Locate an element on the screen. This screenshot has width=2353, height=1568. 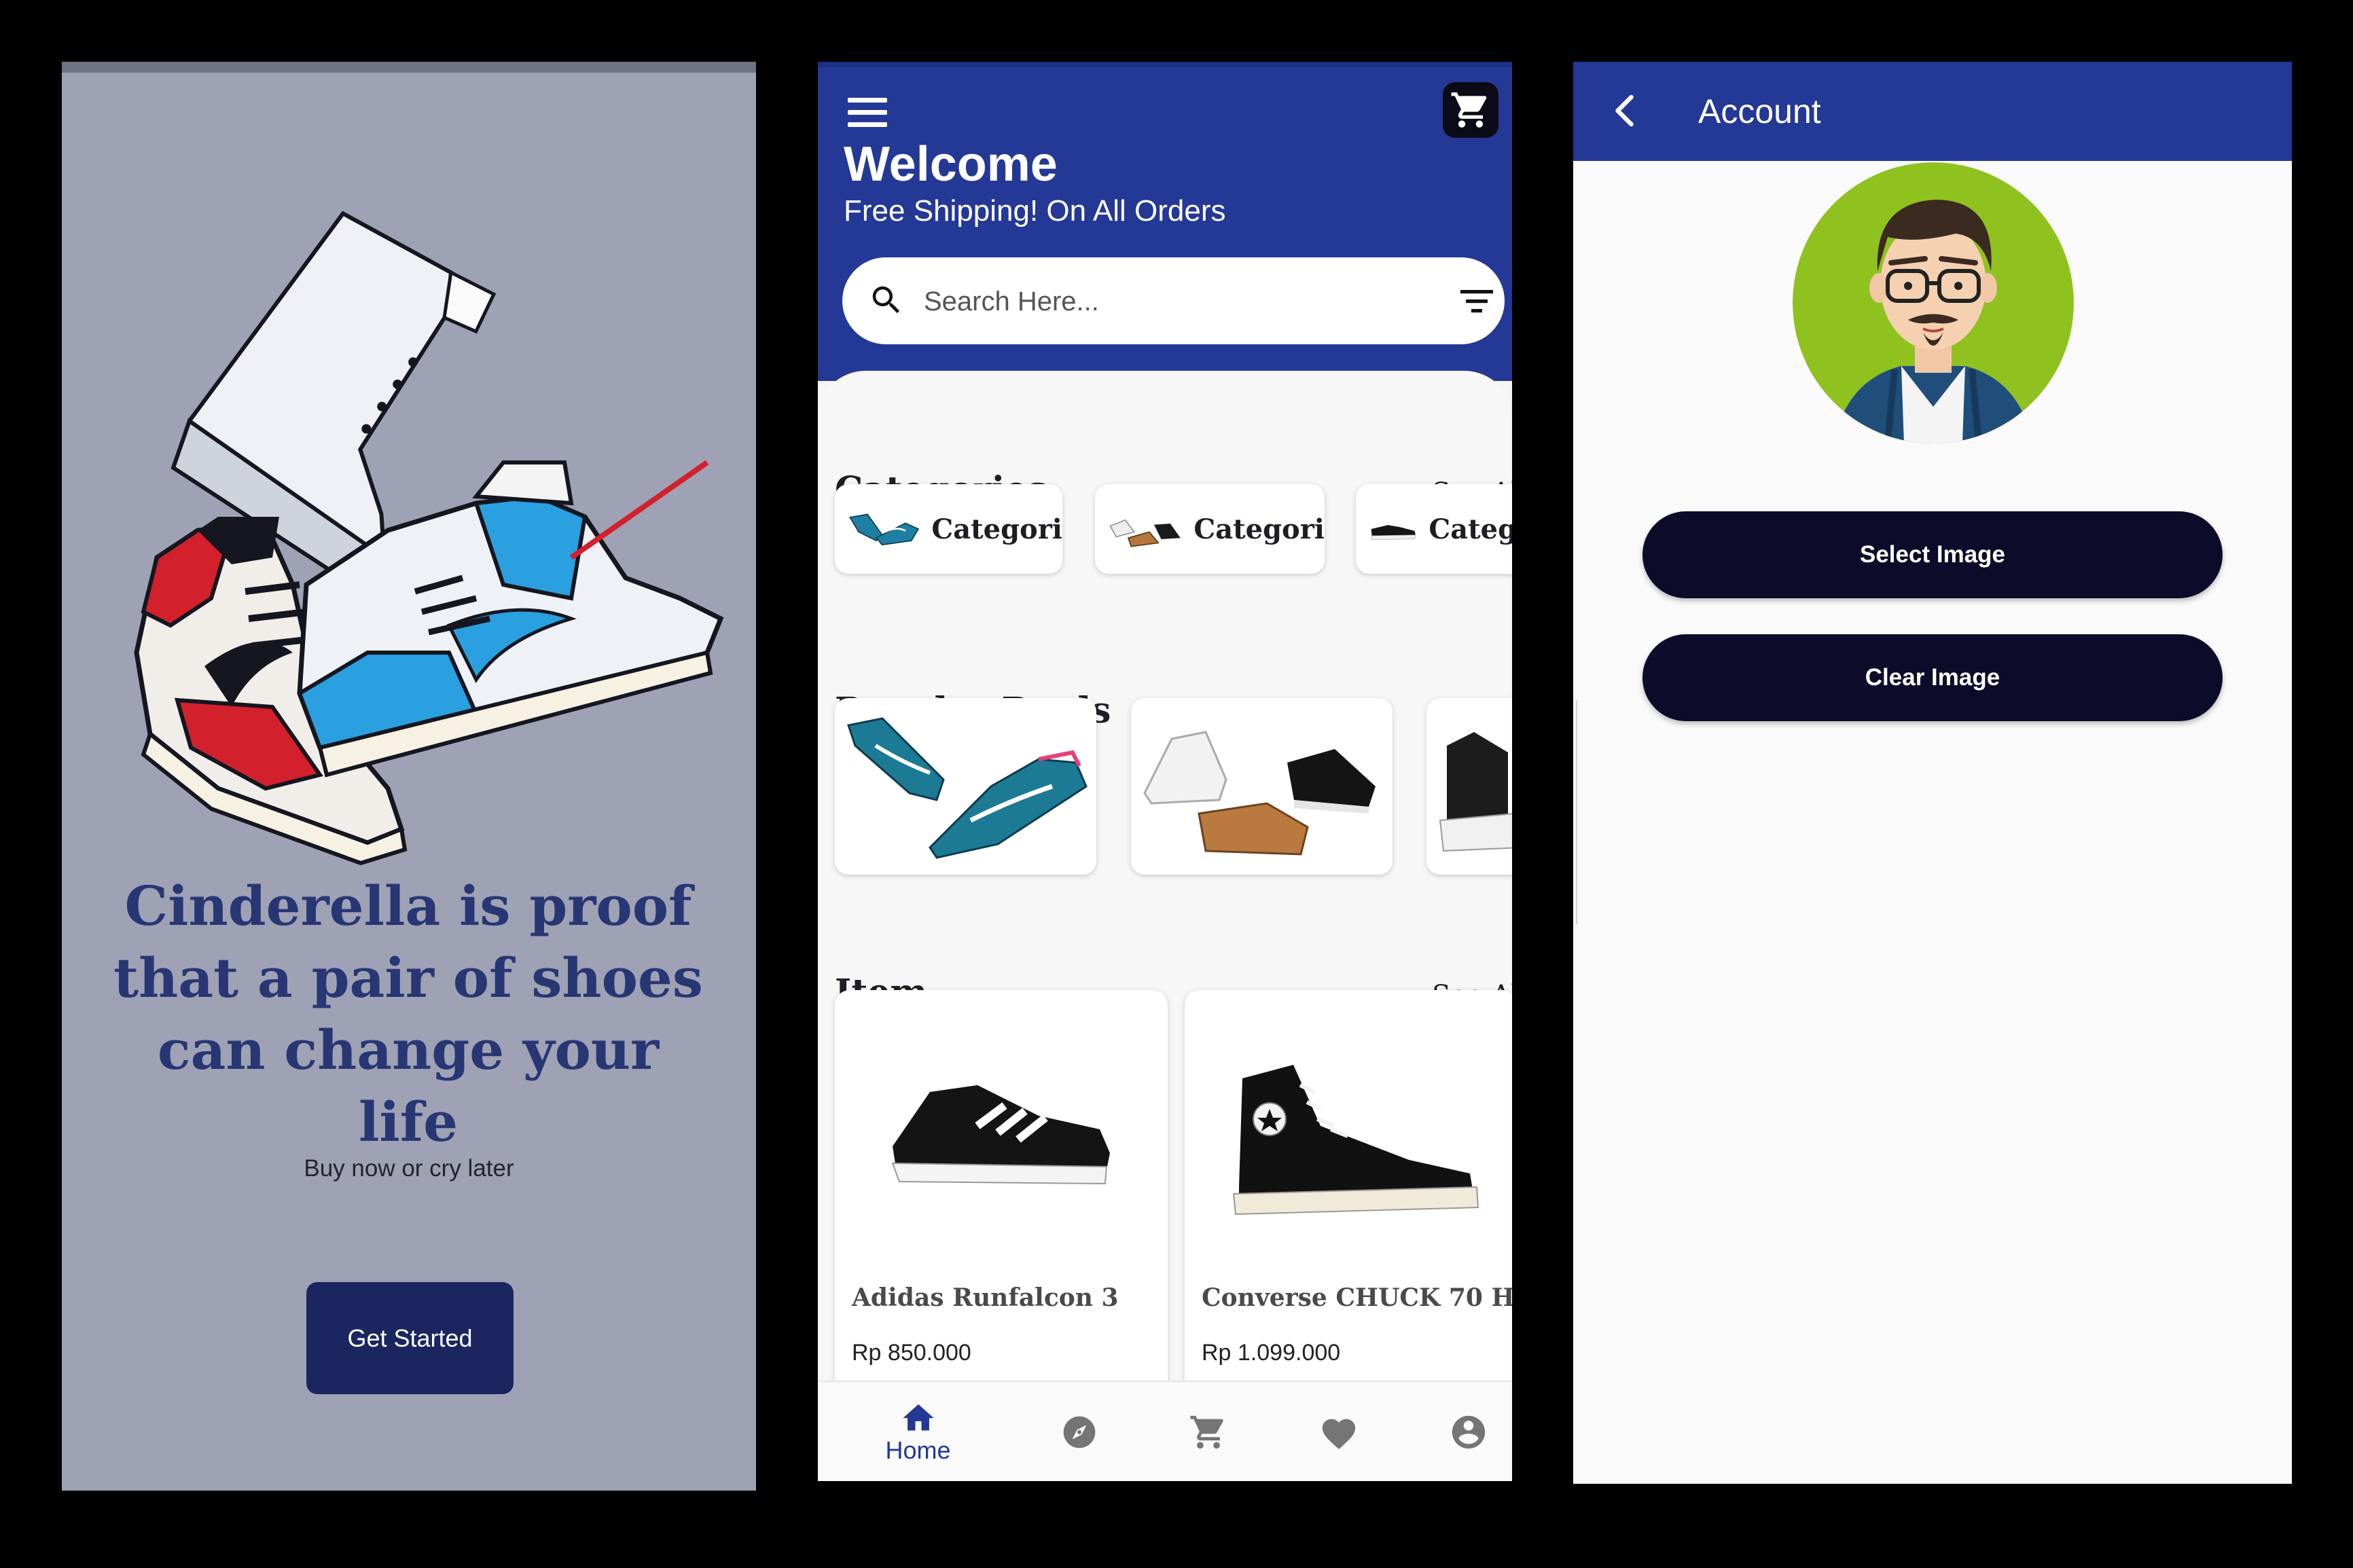
select-image-button: Select Image is located at coordinates (1932, 554).